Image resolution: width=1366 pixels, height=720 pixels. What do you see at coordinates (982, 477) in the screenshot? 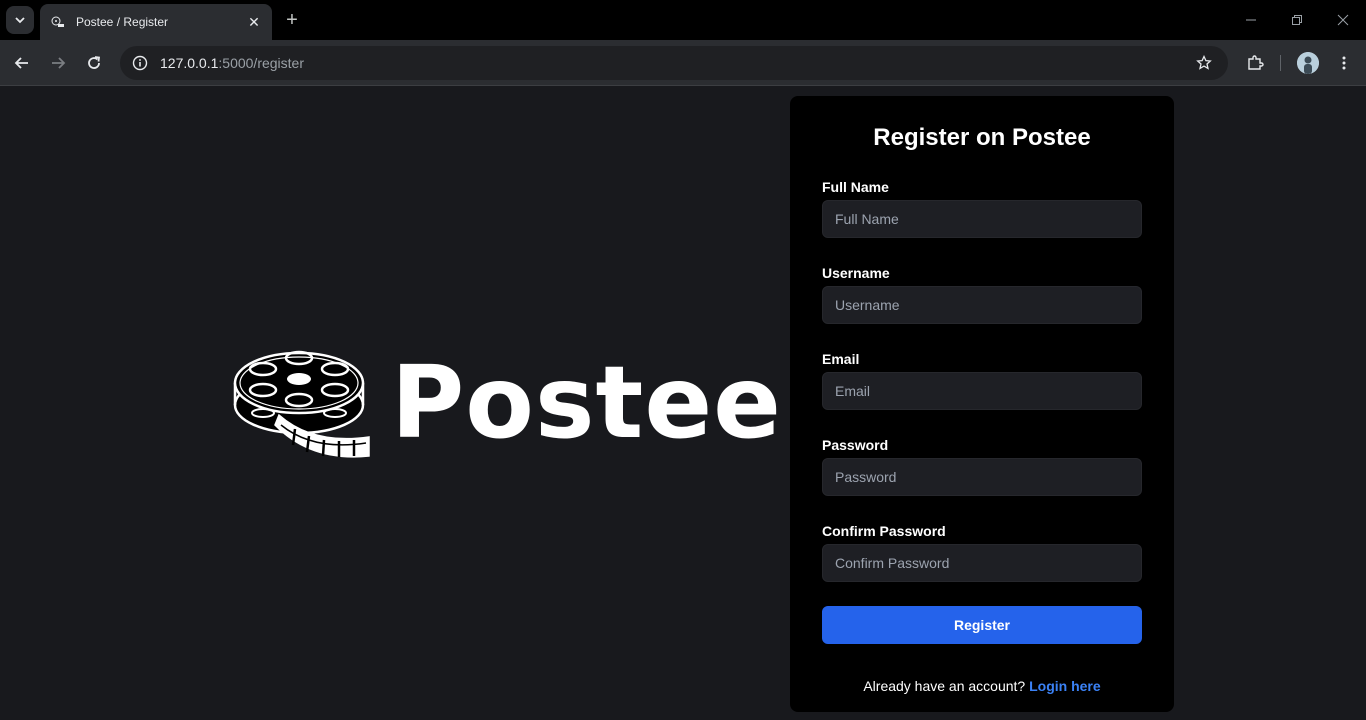
I see `password-input` at bounding box center [982, 477].